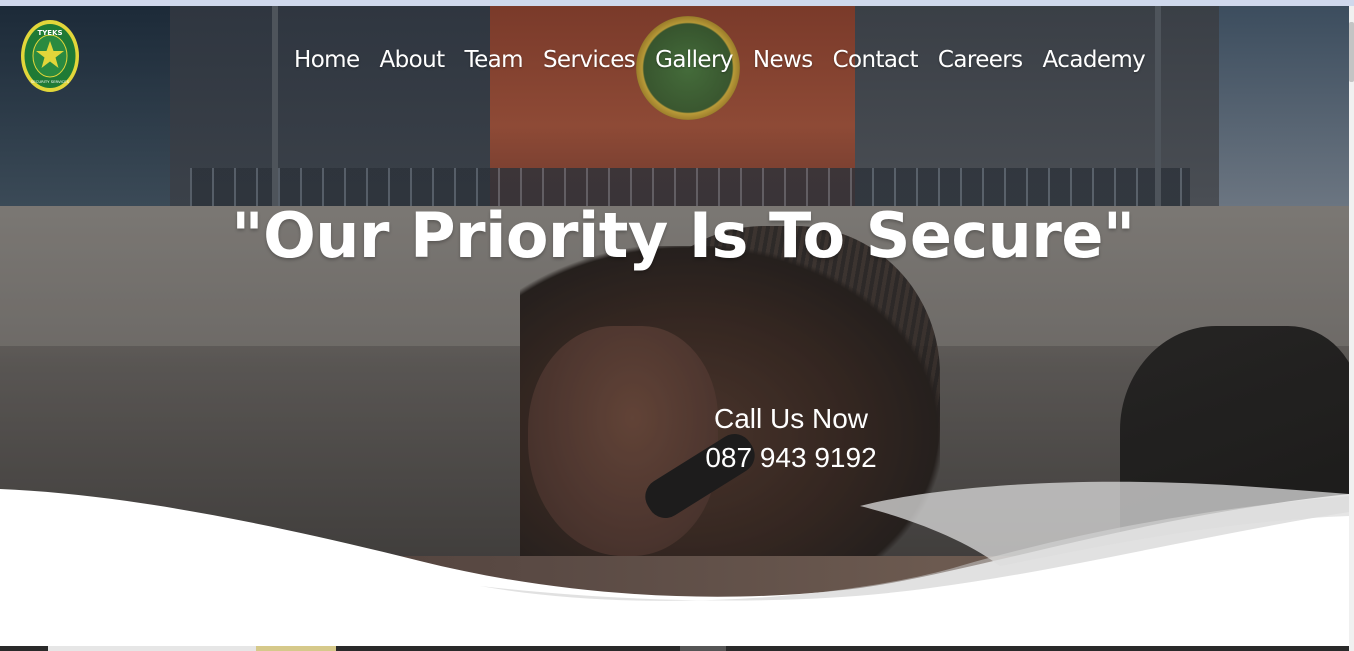  I want to click on call-us-label: Call Us Now, so click(791, 418).